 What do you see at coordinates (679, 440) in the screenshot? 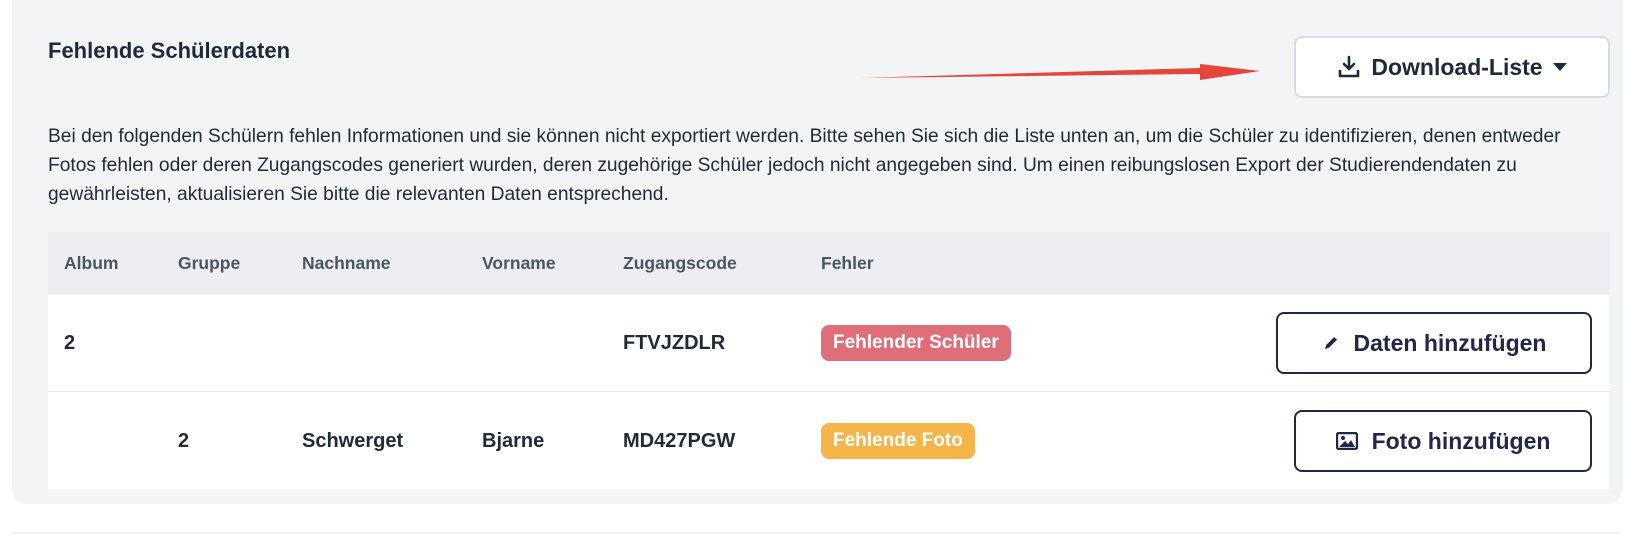
I see `cell-zugangscode: MD427PGW` at bounding box center [679, 440].